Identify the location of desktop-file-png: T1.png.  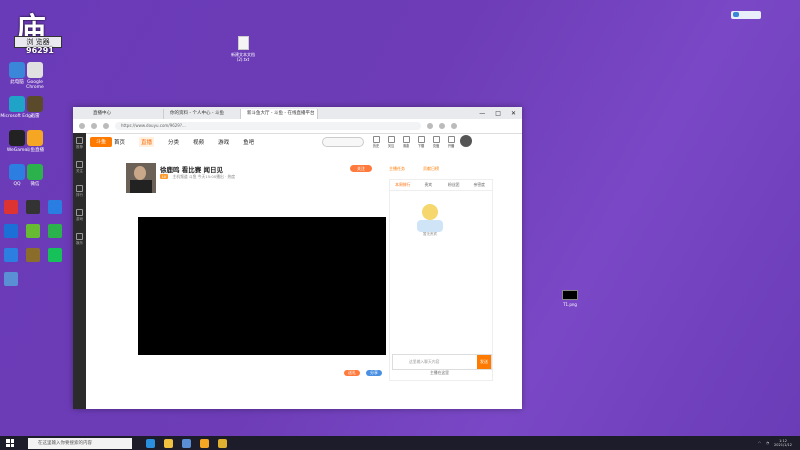
(570, 298).